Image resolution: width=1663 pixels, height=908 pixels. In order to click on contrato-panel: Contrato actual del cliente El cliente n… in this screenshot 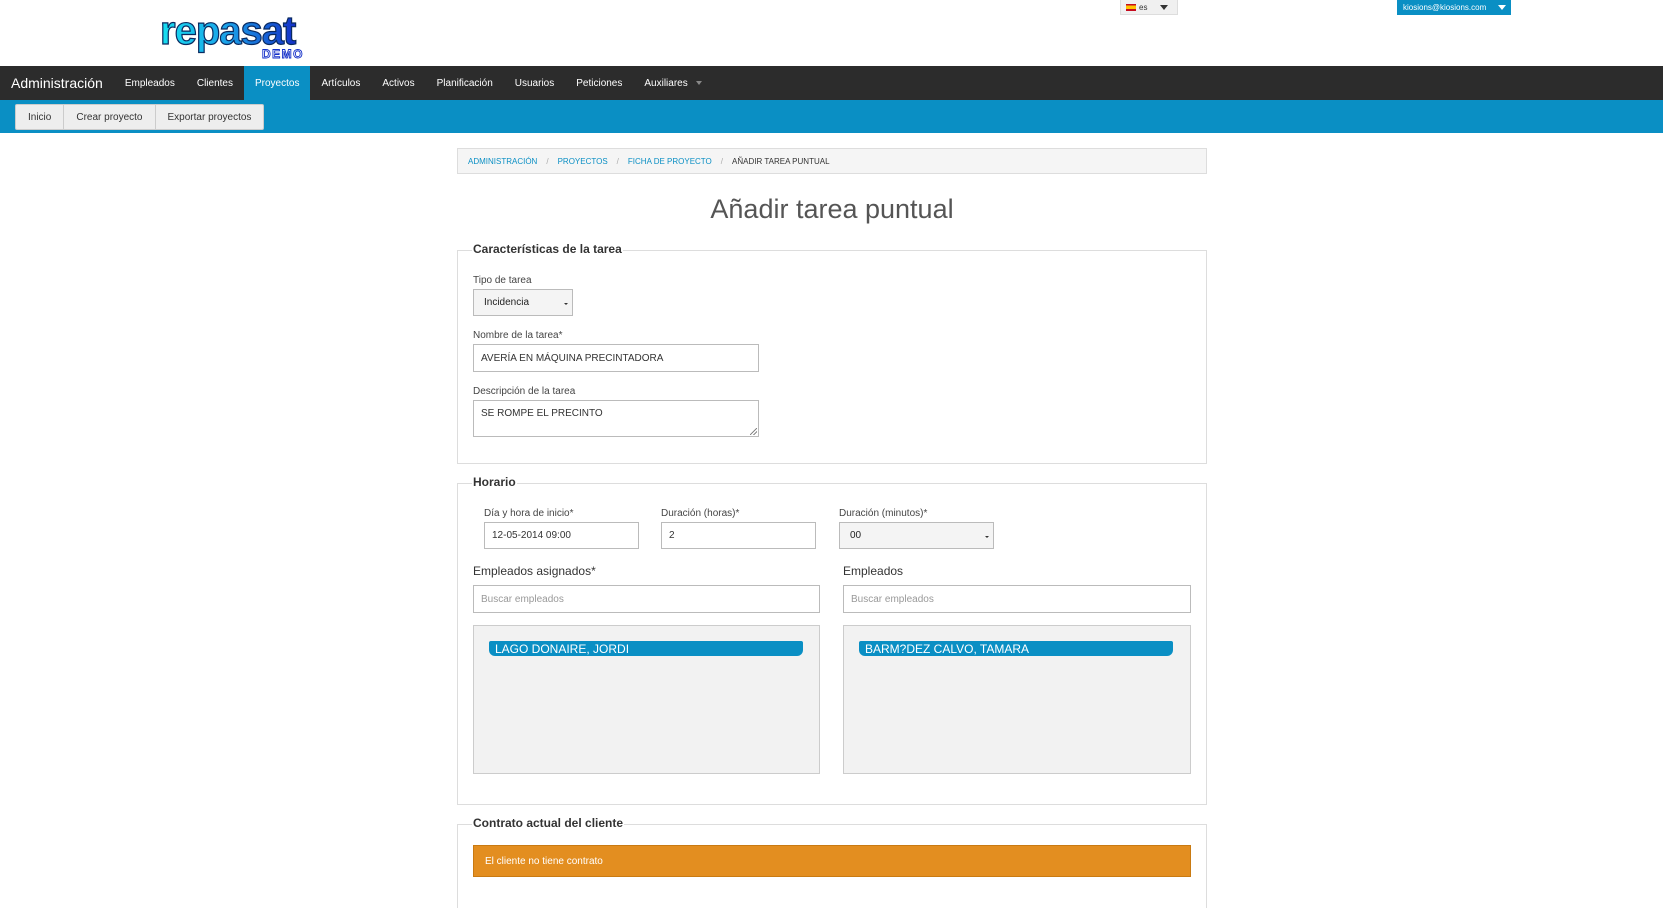, I will do `click(832, 862)`.